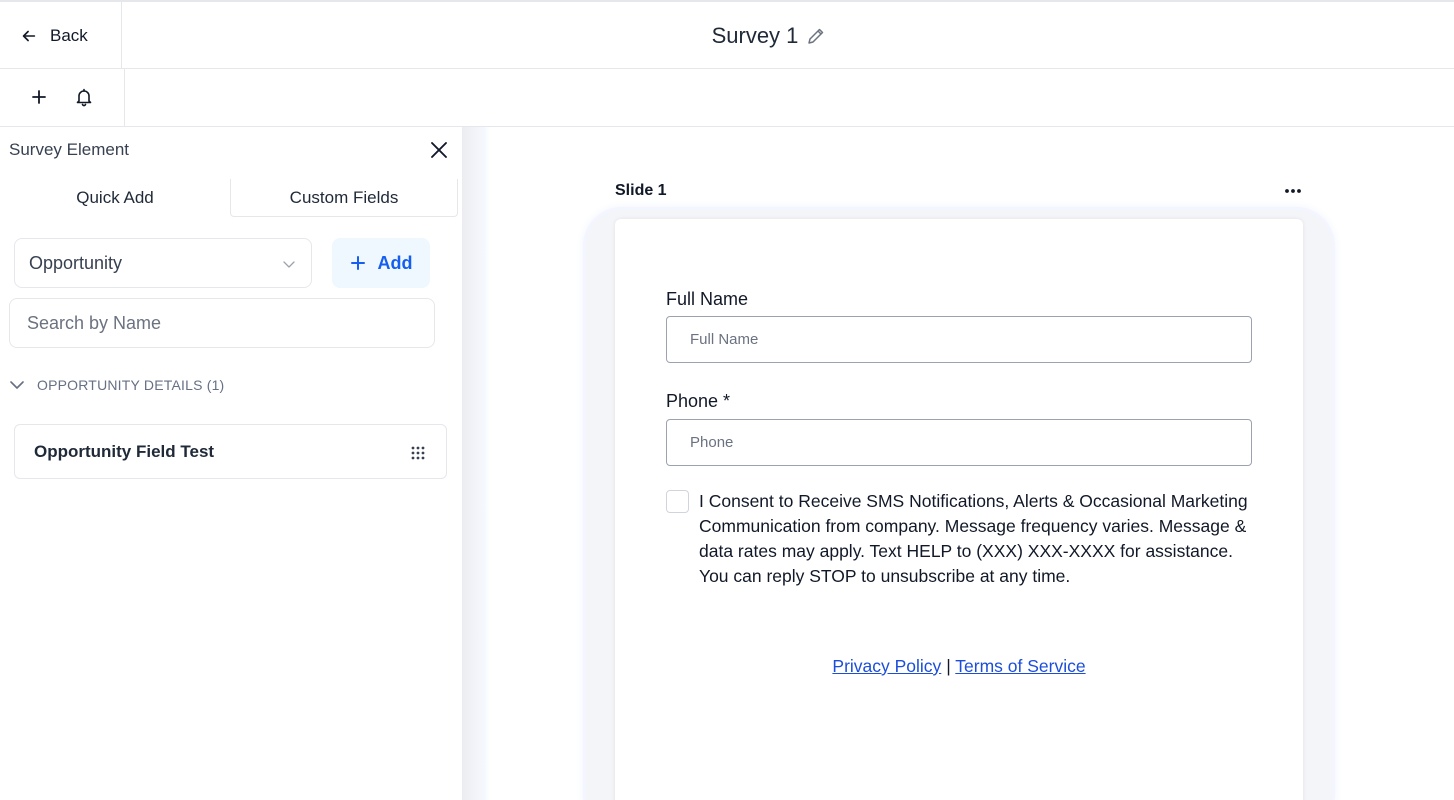 The image size is (1454, 800). Describe the element at coordinates (476, 463) in the screenshot. I see `canvas-divider` at that location.